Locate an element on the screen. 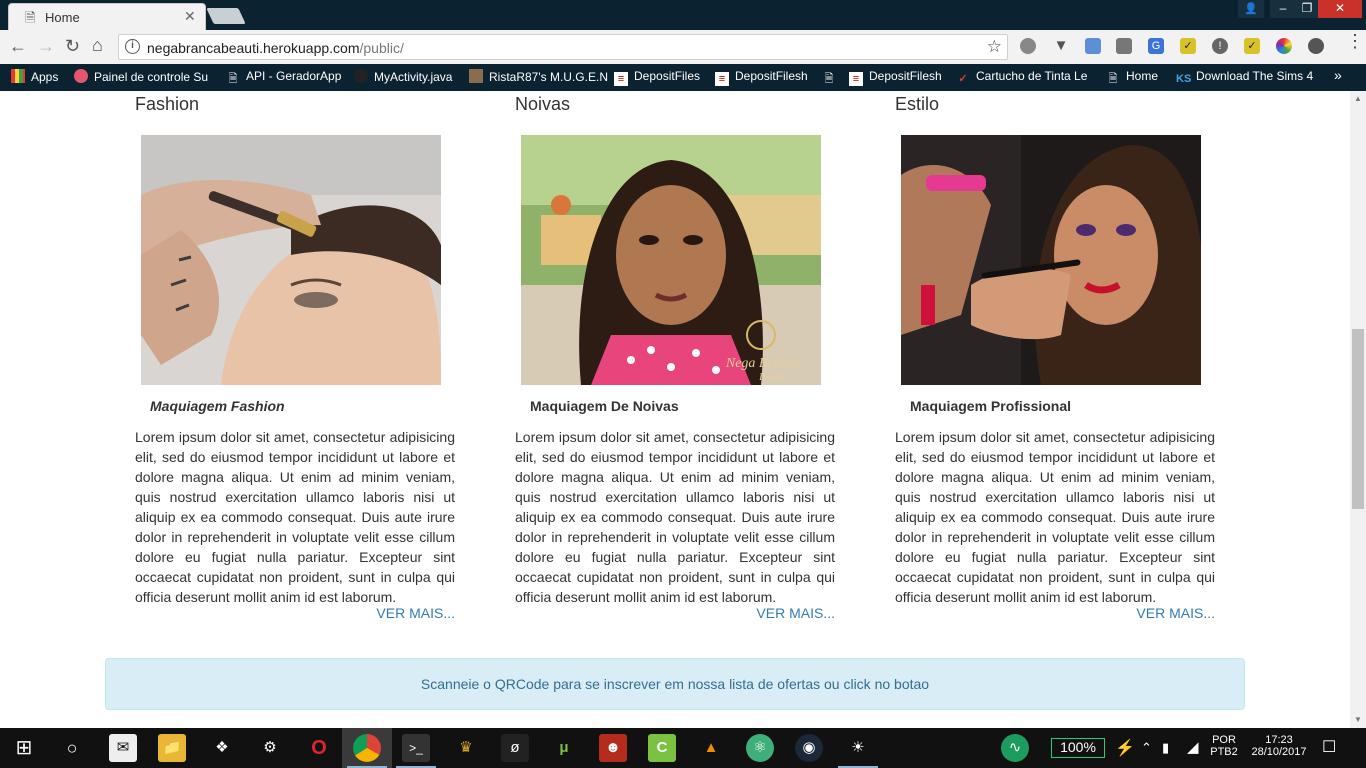 The height and width of the screenshot is (768, 1366). watermark-text: Beauty is located at coordinates (773, 377).